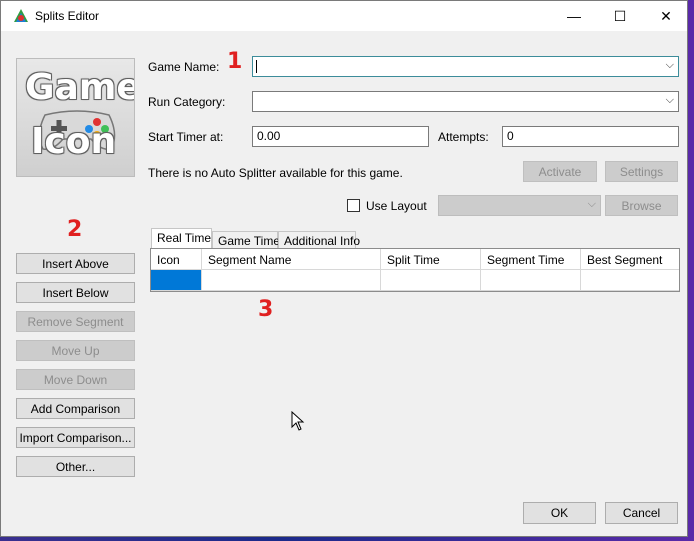 The height and width of the screenshot is (541, 694). What do you see at coordinates (396, 206) in the screenshot?
I see `use-layout-label: Use Layout` at bounding box center [396, 206].